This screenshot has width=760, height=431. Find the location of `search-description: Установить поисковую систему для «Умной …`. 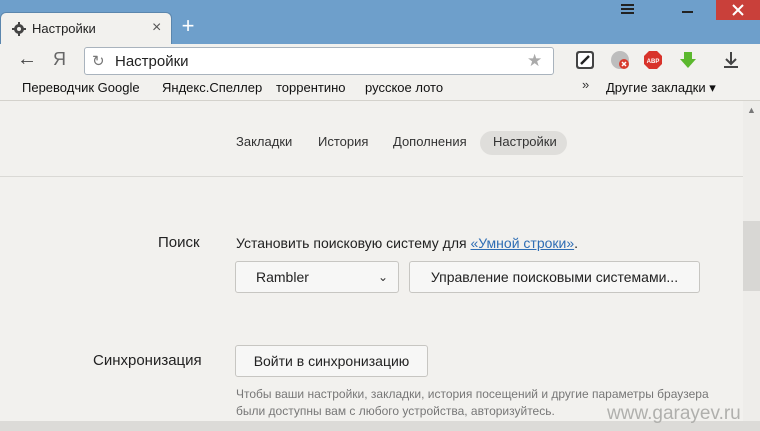

search-description: Установить поисковую систему для «Умной … is located at coordinates (407, 243).